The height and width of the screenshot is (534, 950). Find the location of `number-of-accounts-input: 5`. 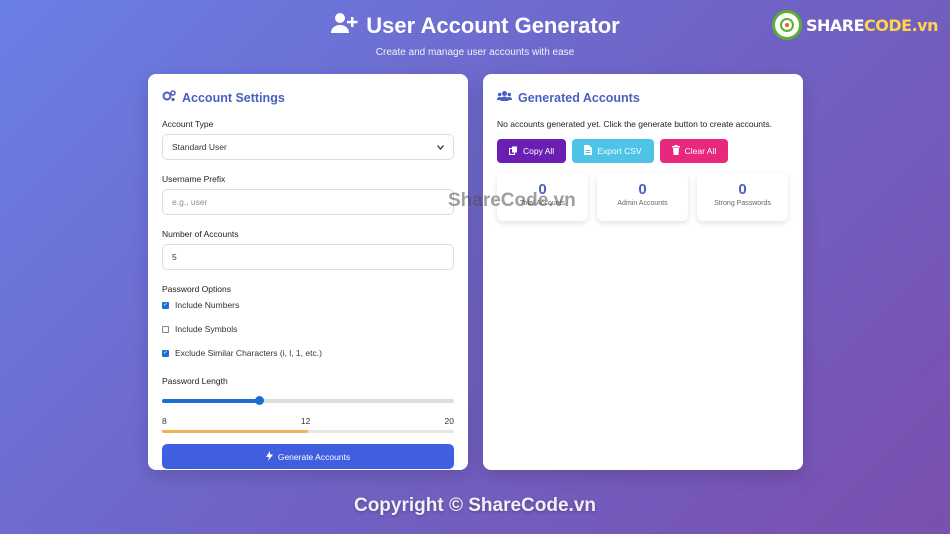

number-of-accounts-input: 5 is located at coordinates (308, 257).